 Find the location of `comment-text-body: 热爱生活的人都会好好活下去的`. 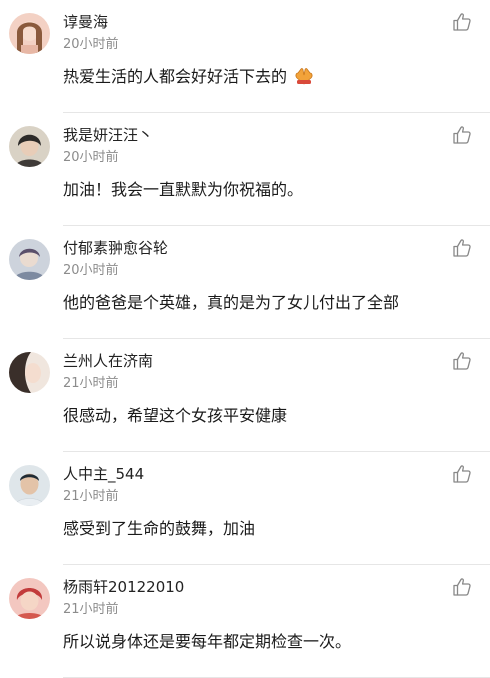

comment-text-body: 热爱生活的人都会好好活下去的 is located at coordinates (175, 76).